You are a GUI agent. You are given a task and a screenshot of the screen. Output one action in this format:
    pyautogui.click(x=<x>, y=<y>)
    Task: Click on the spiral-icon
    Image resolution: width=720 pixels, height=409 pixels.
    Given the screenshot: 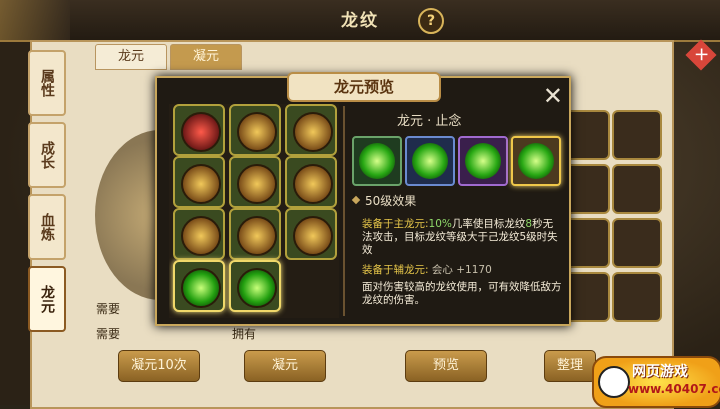 What is the action you would take?
    pyautogui.click(x=313, y=236)
    